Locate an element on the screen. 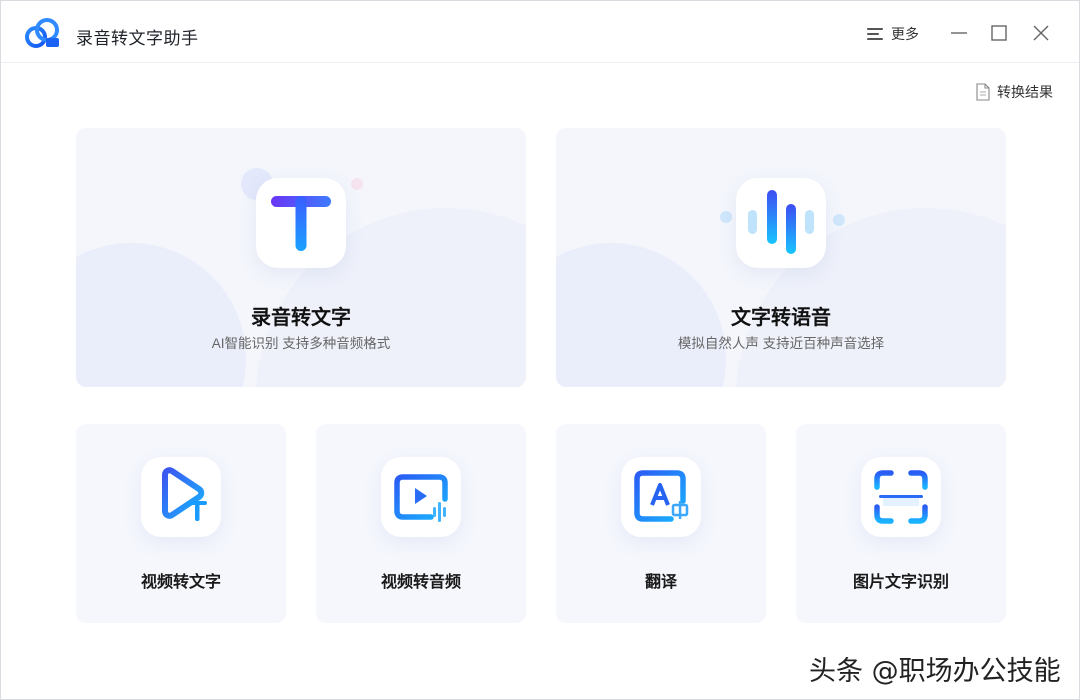  sound-wave-icon is located at coordinates (781, 223).